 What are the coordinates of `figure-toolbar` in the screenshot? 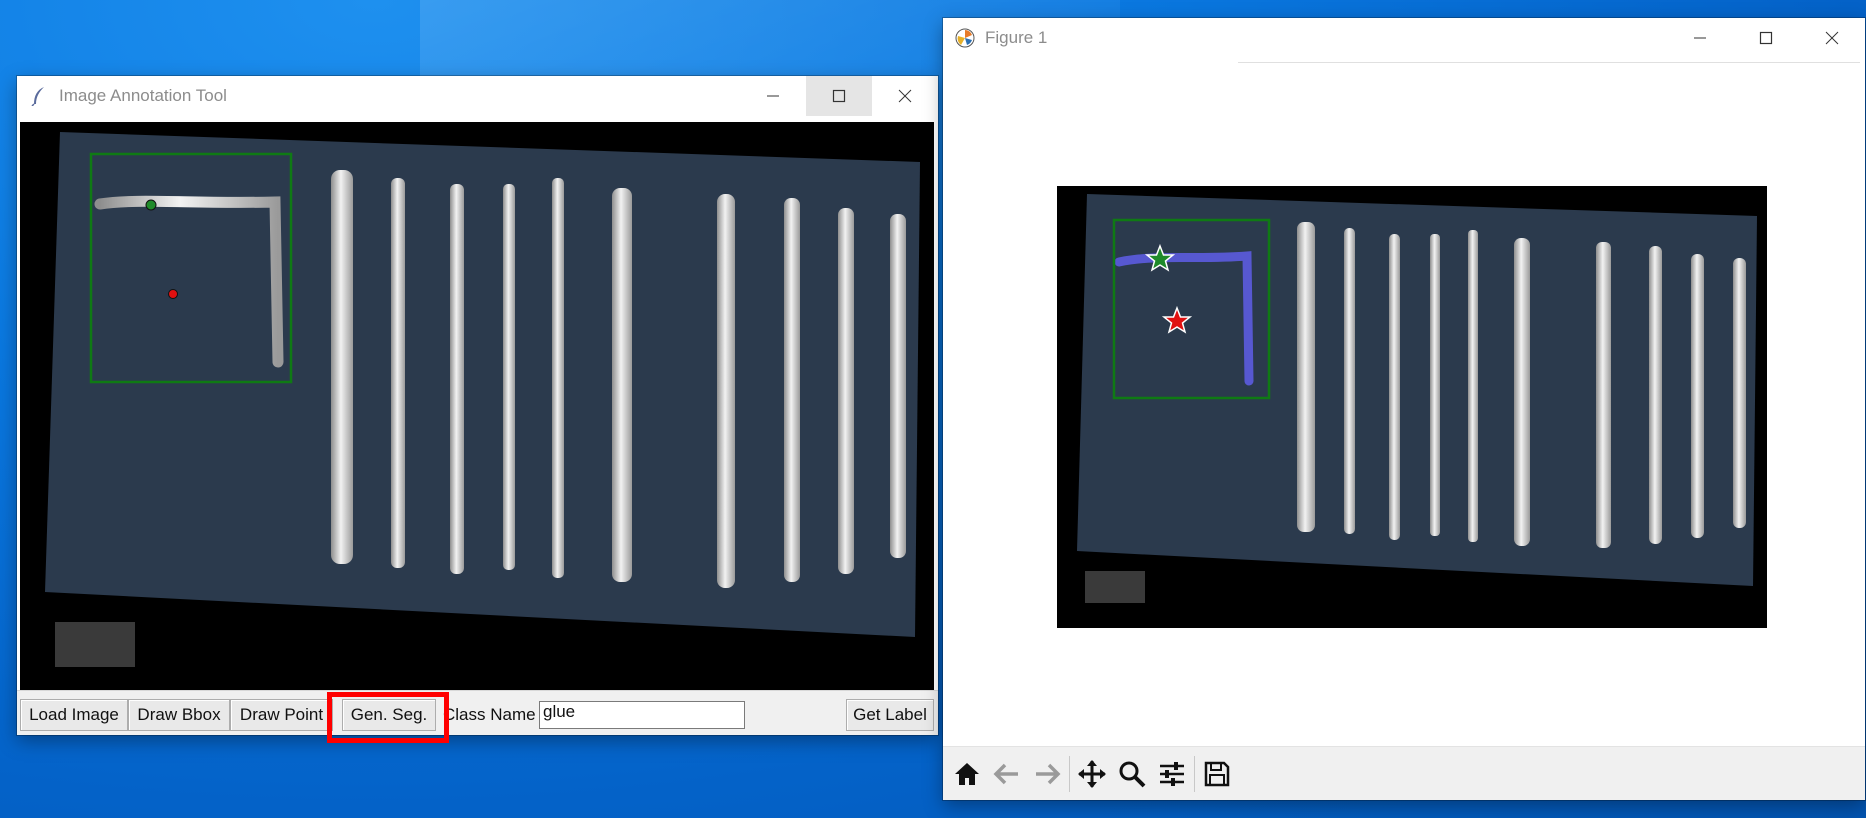 It's located at (1404, 773).